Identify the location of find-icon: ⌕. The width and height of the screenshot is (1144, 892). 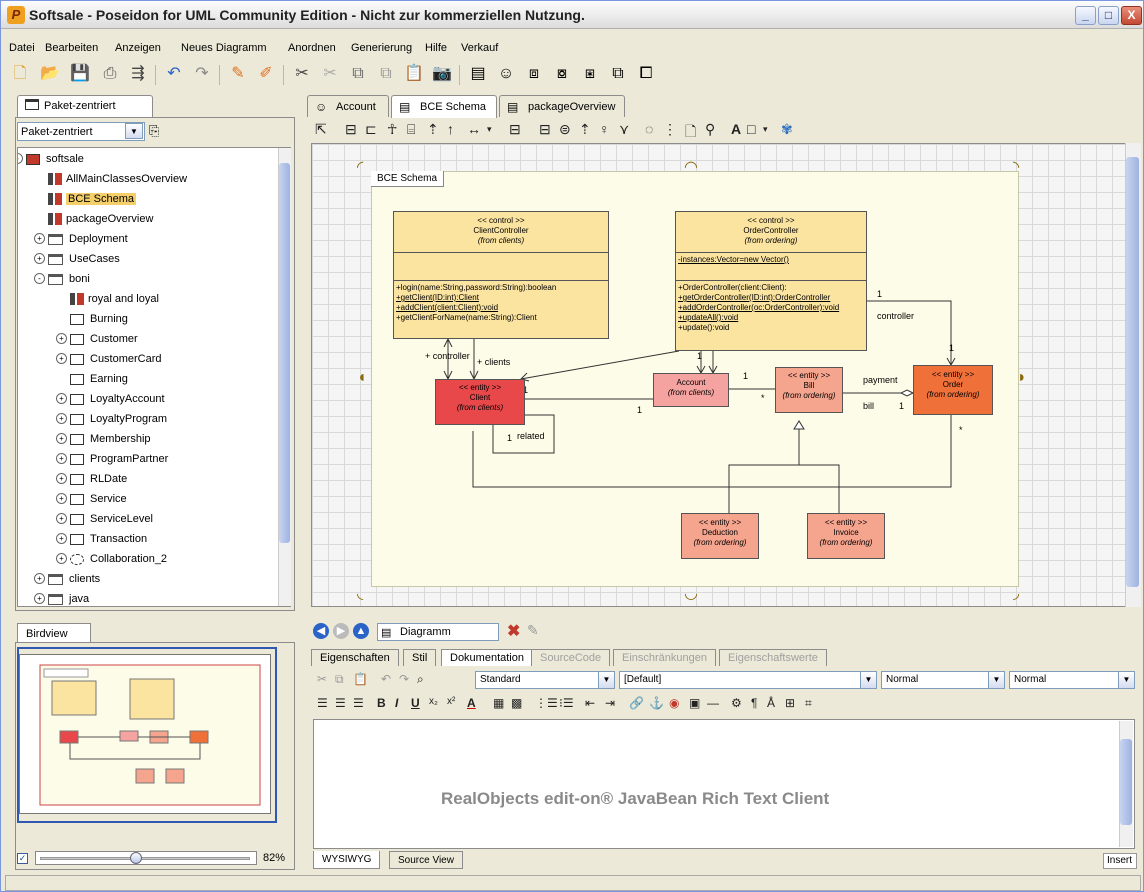
(420, 679).